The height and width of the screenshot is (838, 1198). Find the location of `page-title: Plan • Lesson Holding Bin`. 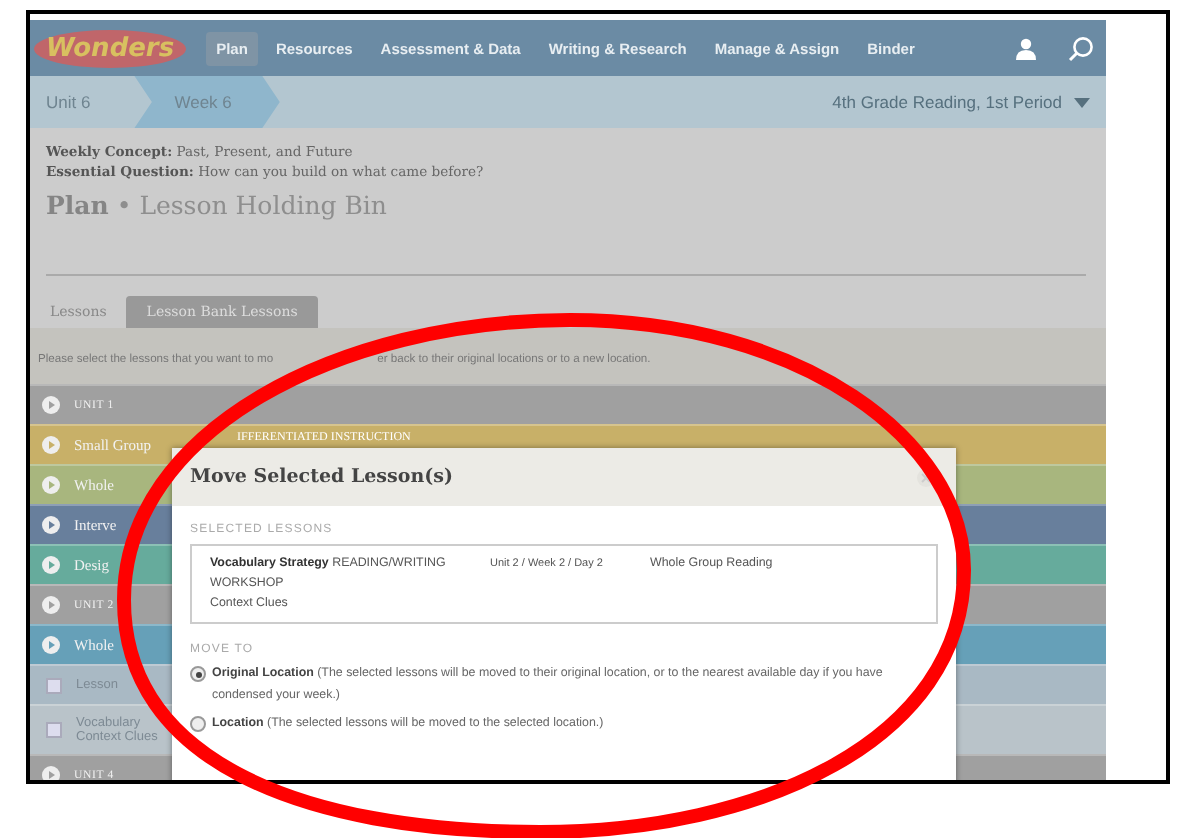

page-title: Plan • Lesson Holding Bin is located at coordinates (217, 207).